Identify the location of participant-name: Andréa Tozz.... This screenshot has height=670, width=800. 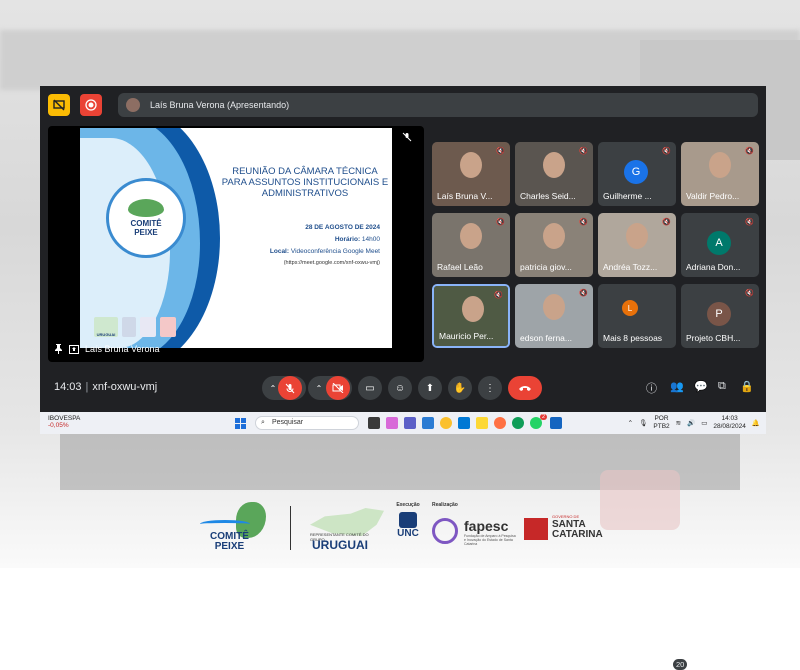
(630, 267).